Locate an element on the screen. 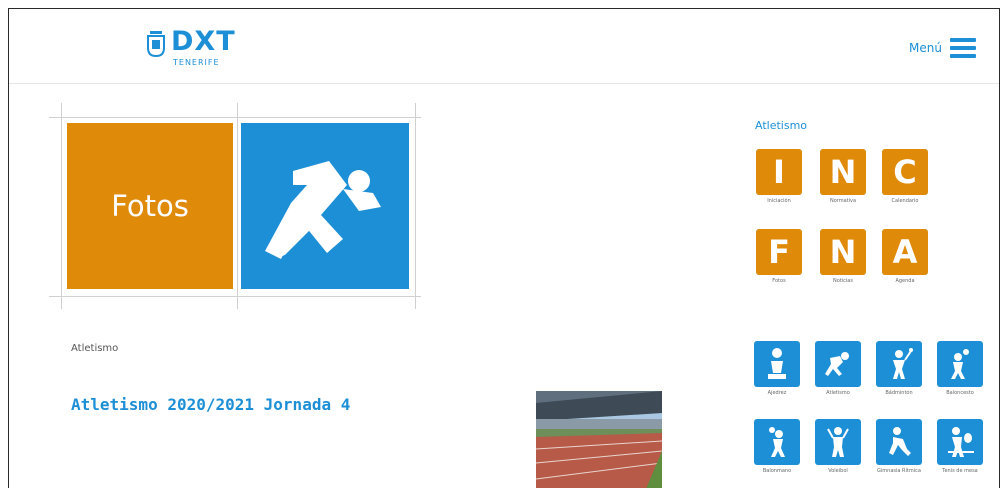  tile-iniciacion: I Iniciación is located at coordinates (779, 178).